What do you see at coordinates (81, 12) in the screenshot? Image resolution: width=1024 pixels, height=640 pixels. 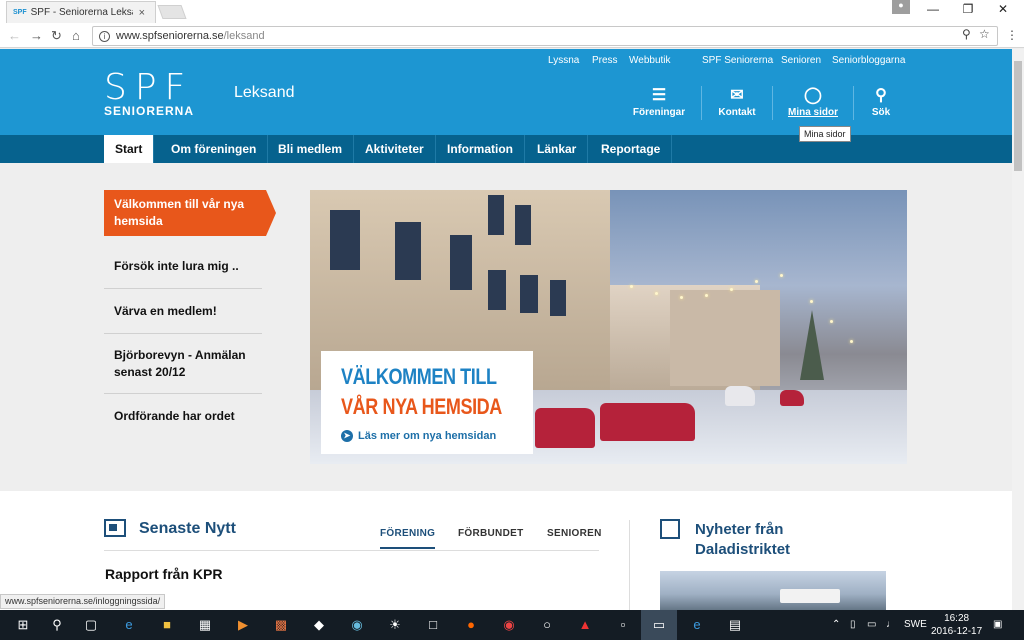 I see `browser-tab: SPF SPF - Seniorerna Leksand ×` at bounding box center [81, 12].